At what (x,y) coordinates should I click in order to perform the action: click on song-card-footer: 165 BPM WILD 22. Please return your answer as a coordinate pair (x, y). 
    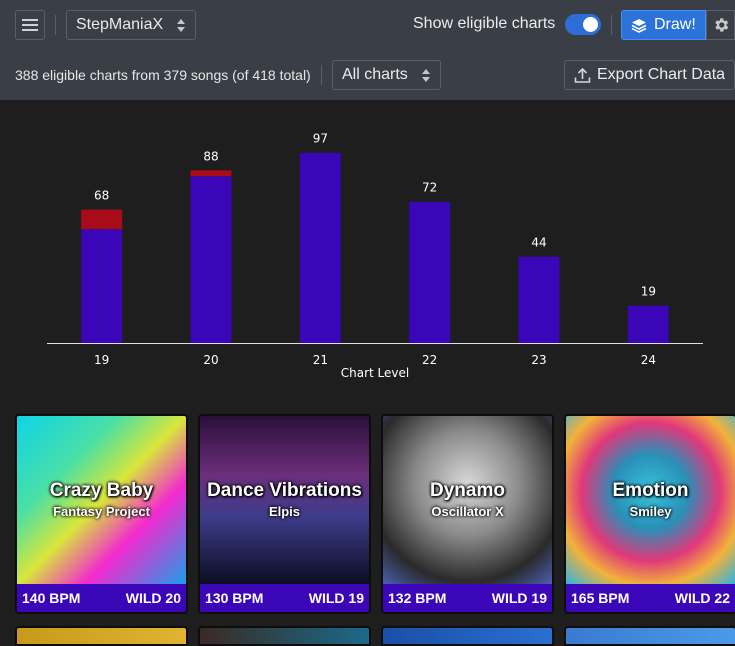
    Looking at the image, I should click on (650, 598).